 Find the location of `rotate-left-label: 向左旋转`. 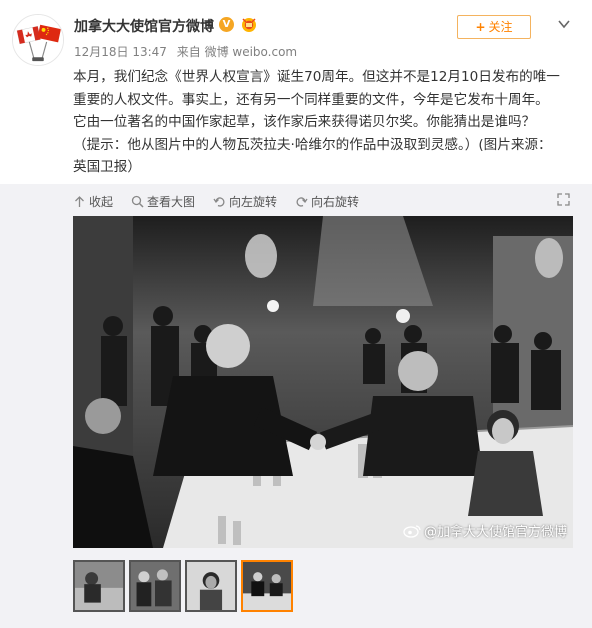

rotate-left-label: 向左旋转 is located at coordinates (253, 201).